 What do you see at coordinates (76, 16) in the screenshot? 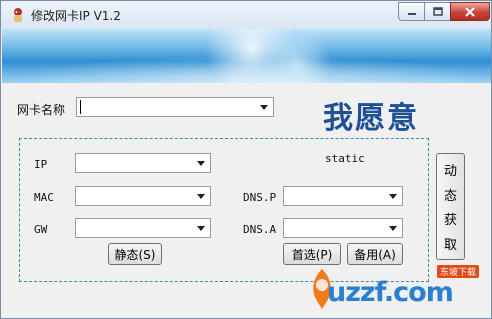
I see `window-title: 修改网卡IP V1.2` at bounding box center [76, 16].